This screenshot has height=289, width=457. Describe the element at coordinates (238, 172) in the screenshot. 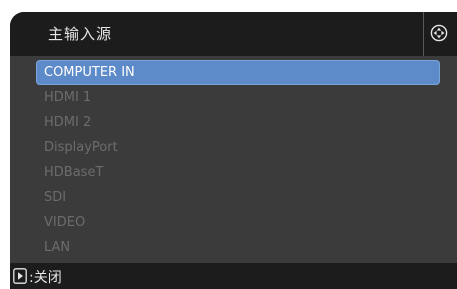

I see `input-item-hdbaset: HDBaseT` at that location.